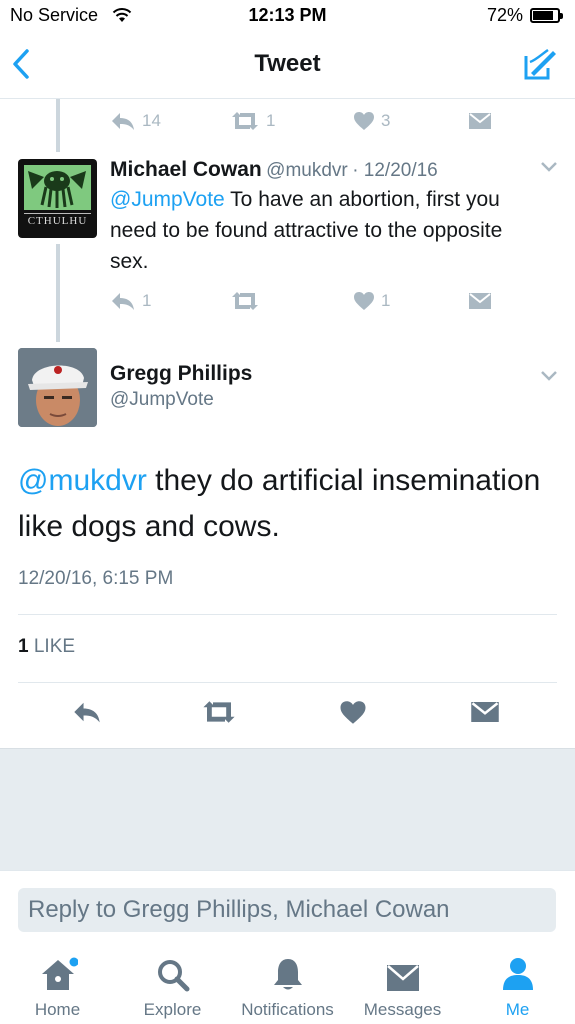 The image size is (575, 1024). What do you see at coordinates (546, 15) in the screenshot?
I see `battery-icon` at bounding box center [546, 15].